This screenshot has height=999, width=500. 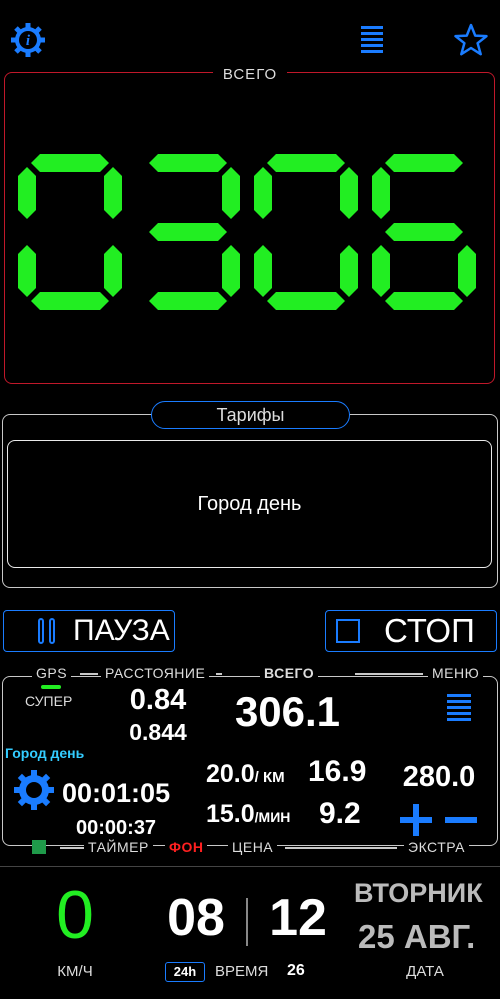 I want to click on segment-3-g, so click(x=424, y=232).